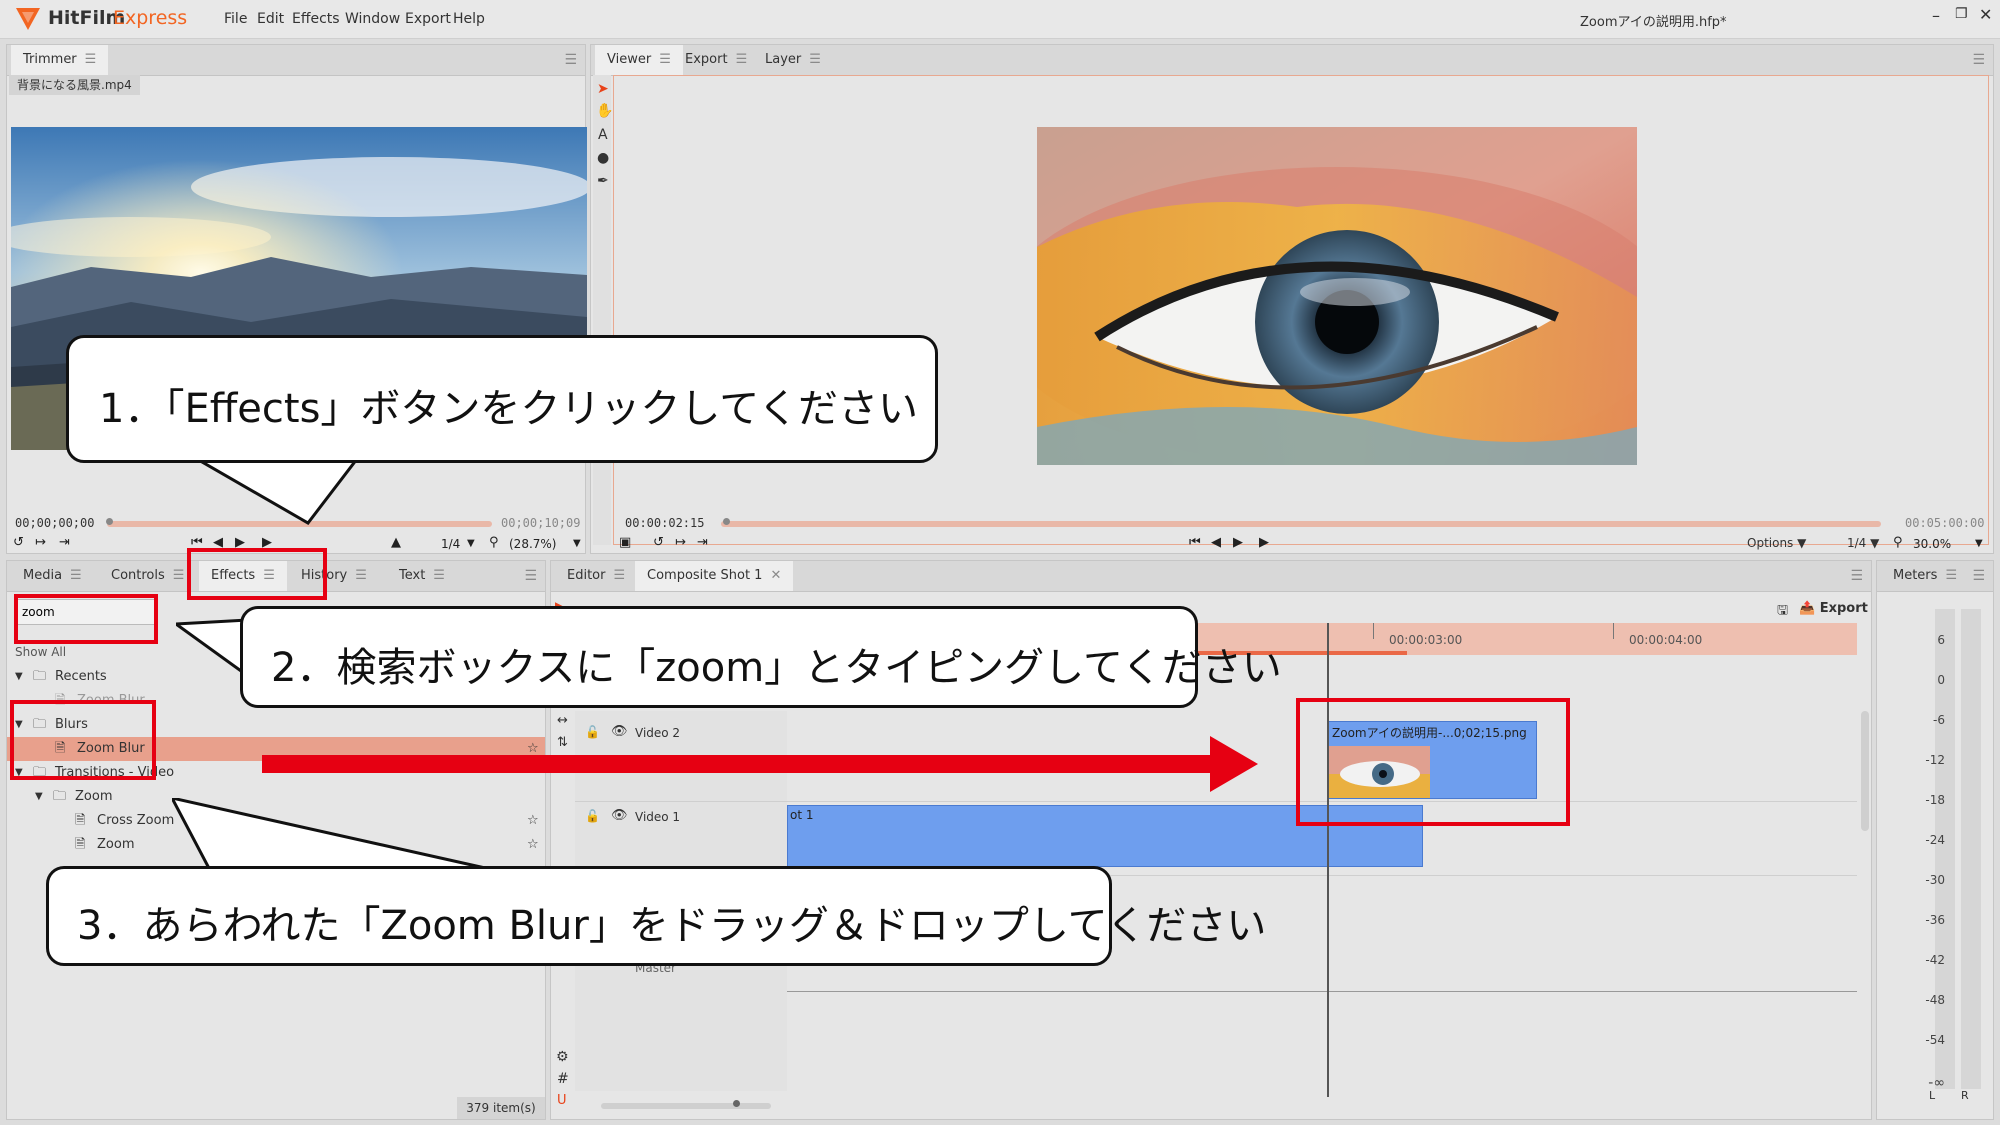 The width and height of the screenshot is (2000, 1125). I want to click on viewer-scrubber, so click(1301, 524).